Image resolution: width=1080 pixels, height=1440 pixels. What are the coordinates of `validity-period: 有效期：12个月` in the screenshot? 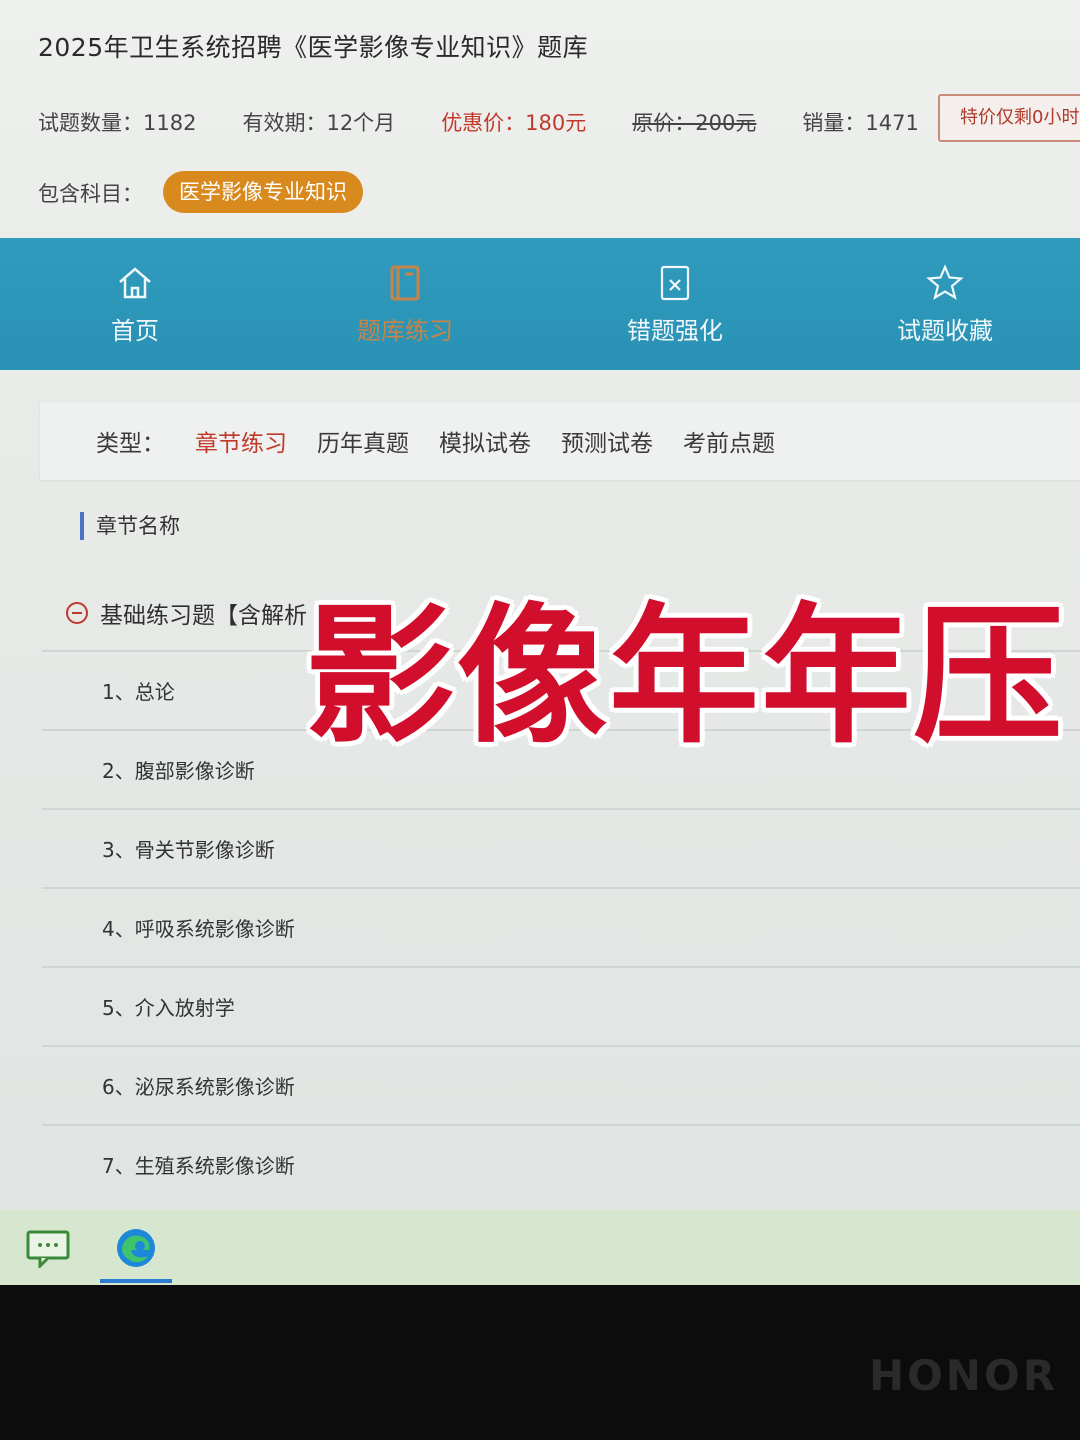 It's located at (319, 123).